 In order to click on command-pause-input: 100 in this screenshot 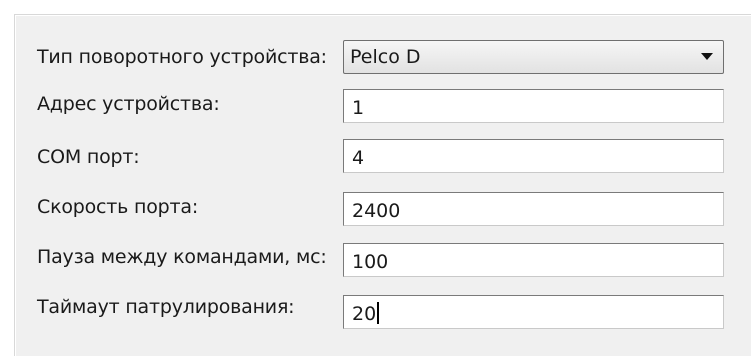, I will do `click(533, 260)`.